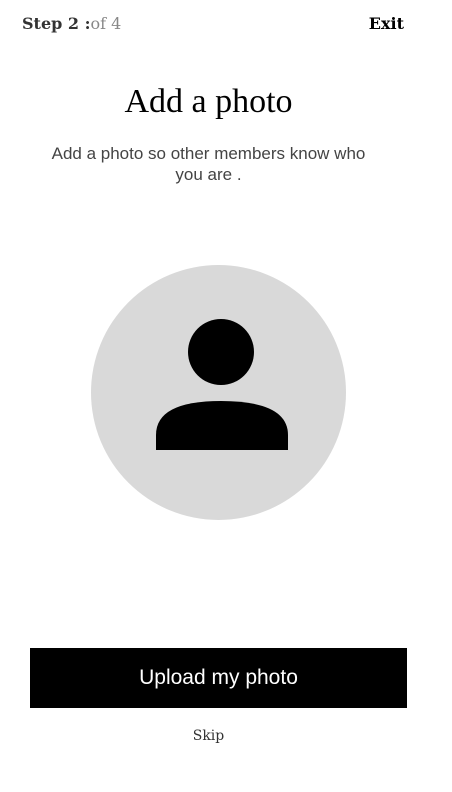 This screenshot has height=792, width=452. I want to click on step-indicator: Step 2 :of 4, so click(71, 24).